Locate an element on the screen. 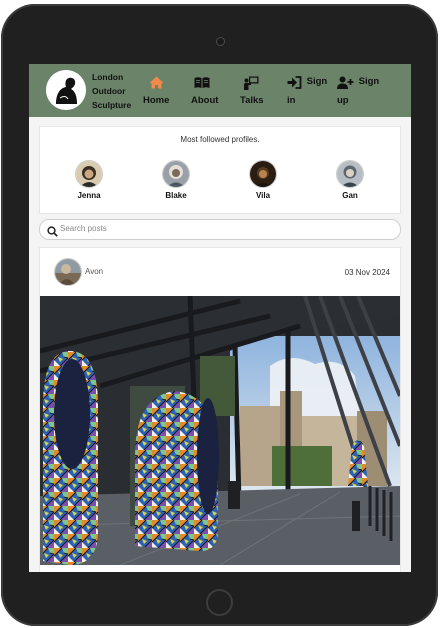 The height and width of the screenshot is (628, 440). profile-item: Vila is located at coordinates (263, 180).